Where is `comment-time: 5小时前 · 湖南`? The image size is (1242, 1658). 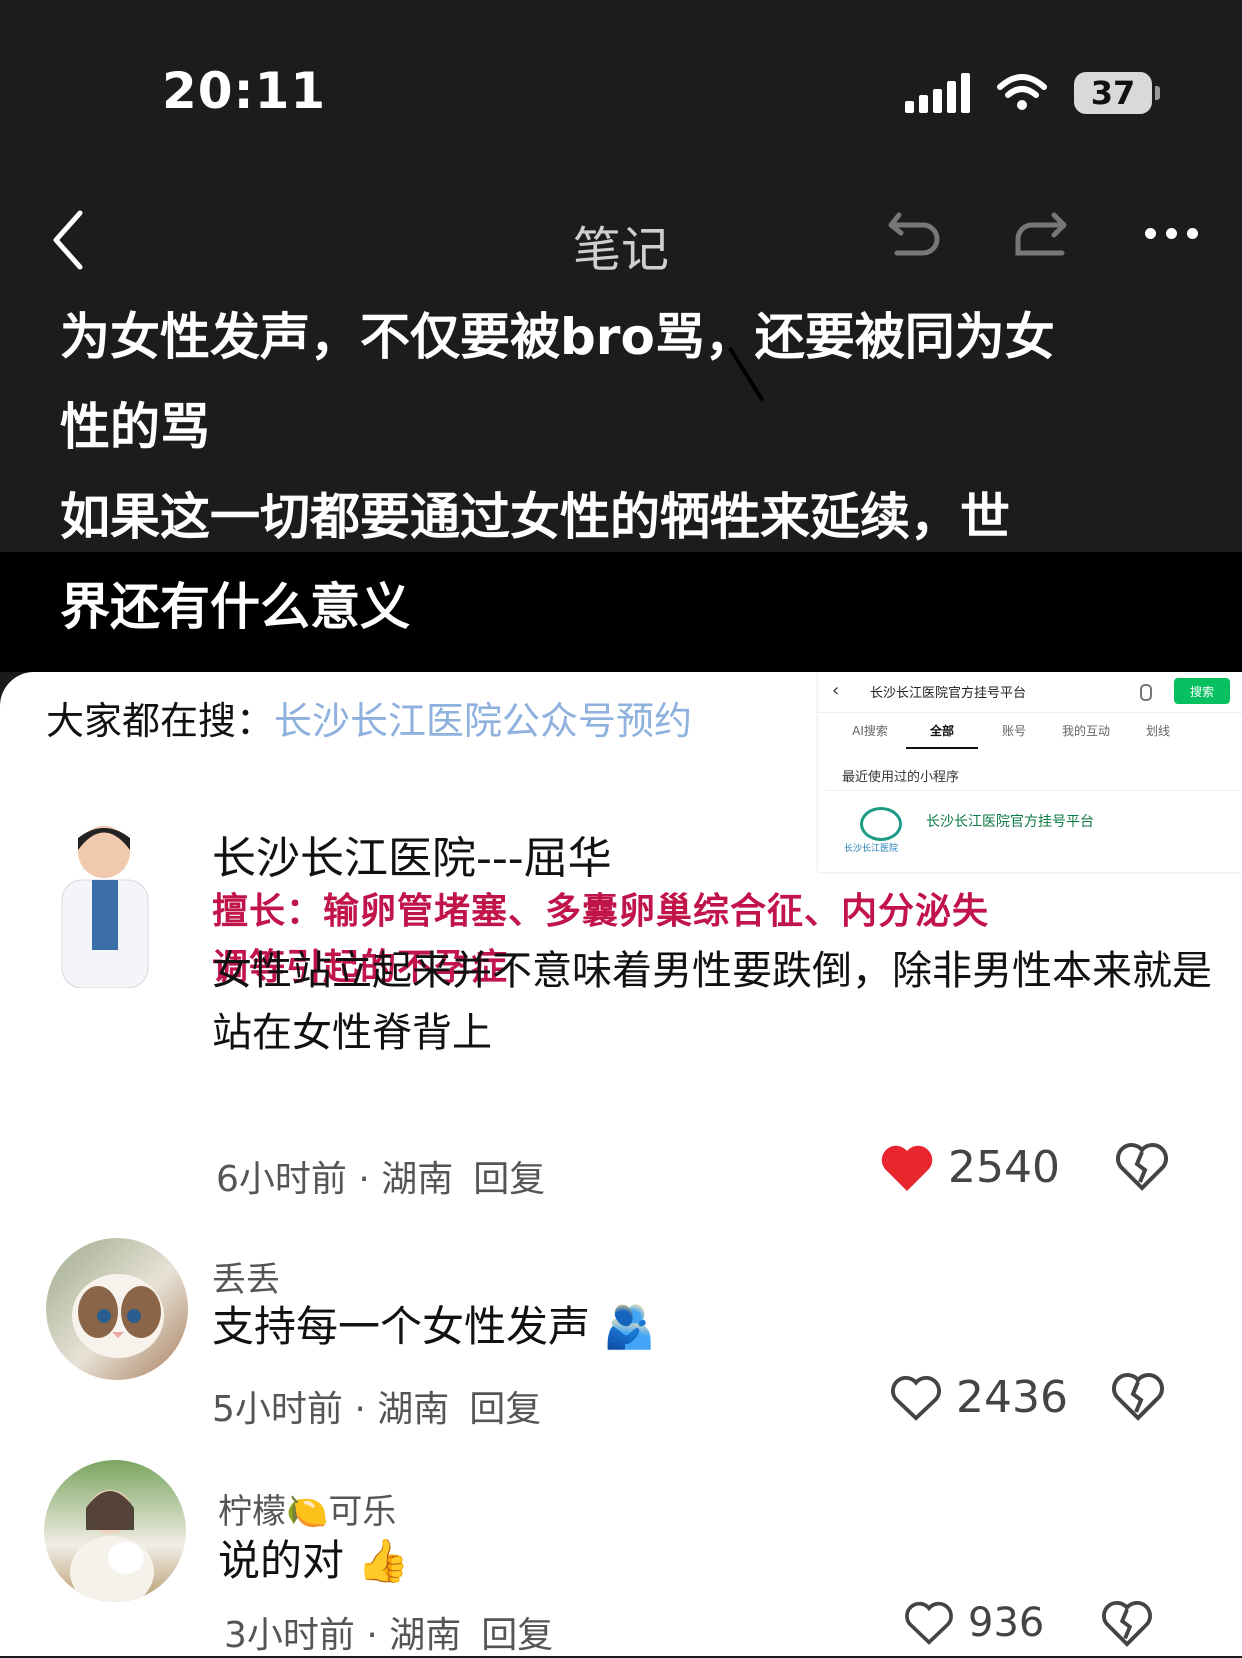 comment-time: 5小时前 · 湖南 is located at coordinates (331, 1409).